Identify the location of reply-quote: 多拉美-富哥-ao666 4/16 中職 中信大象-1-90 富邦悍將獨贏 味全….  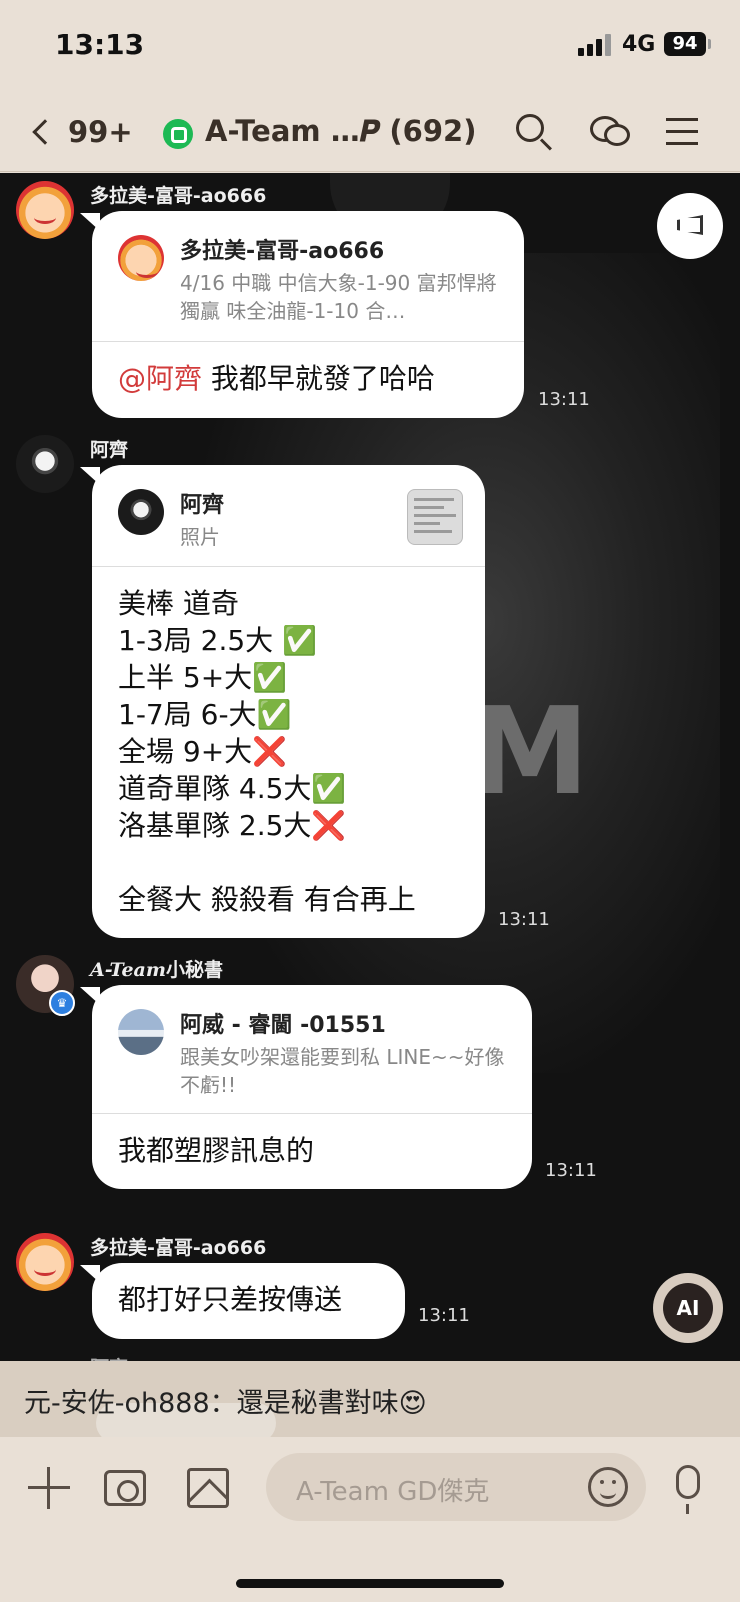
(308, 276).